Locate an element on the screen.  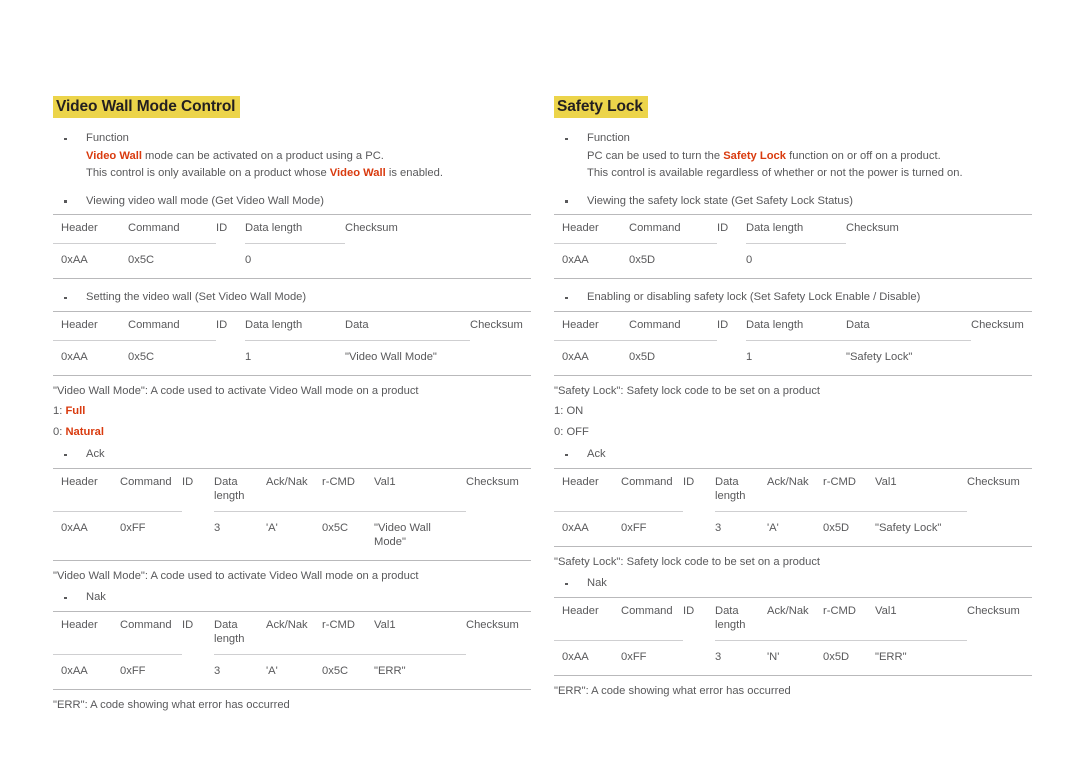
code-value-label-natural: Natural is located at coordinates (84, 432).